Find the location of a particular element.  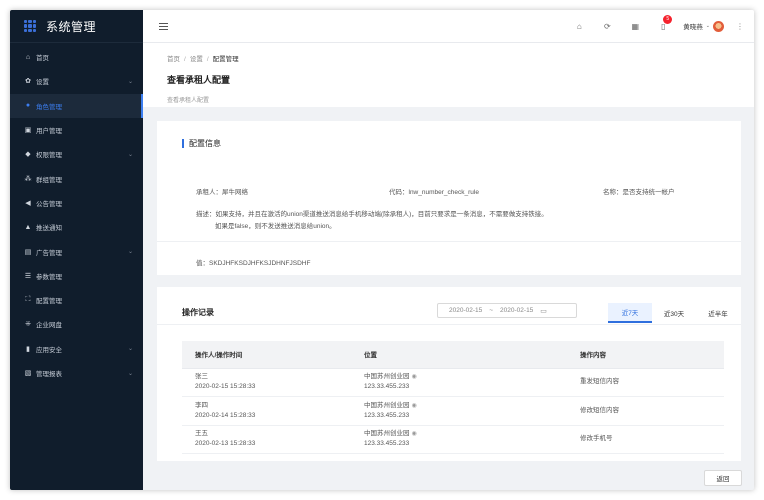

app-title: 系统管理 is located at coordinates (71, 26).